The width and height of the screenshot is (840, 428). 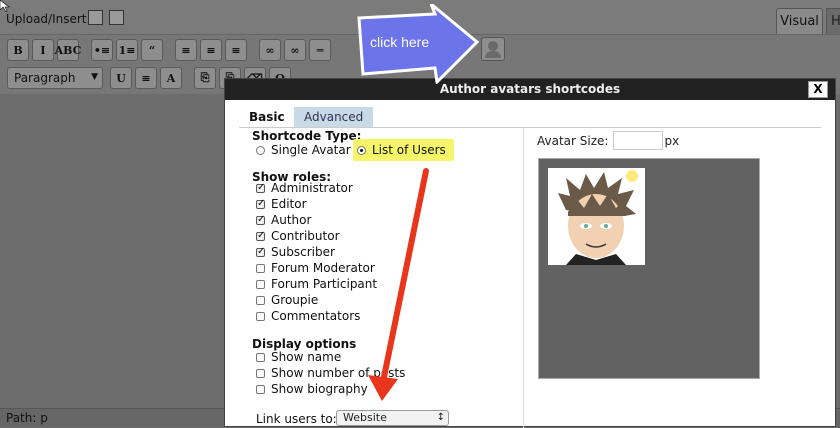 I want to click on avatar-size-input, so click(x=638, y=140).